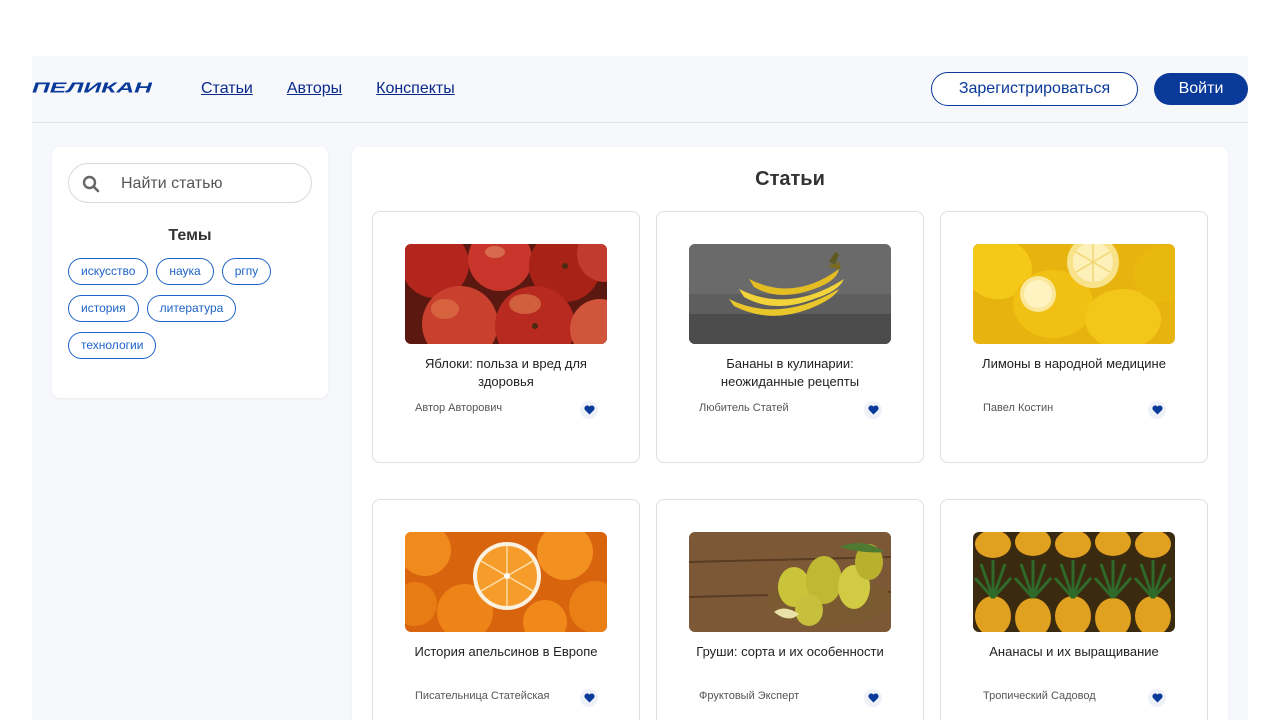  I want to click on nav-link-articles: Статьи, so click(227, 89).